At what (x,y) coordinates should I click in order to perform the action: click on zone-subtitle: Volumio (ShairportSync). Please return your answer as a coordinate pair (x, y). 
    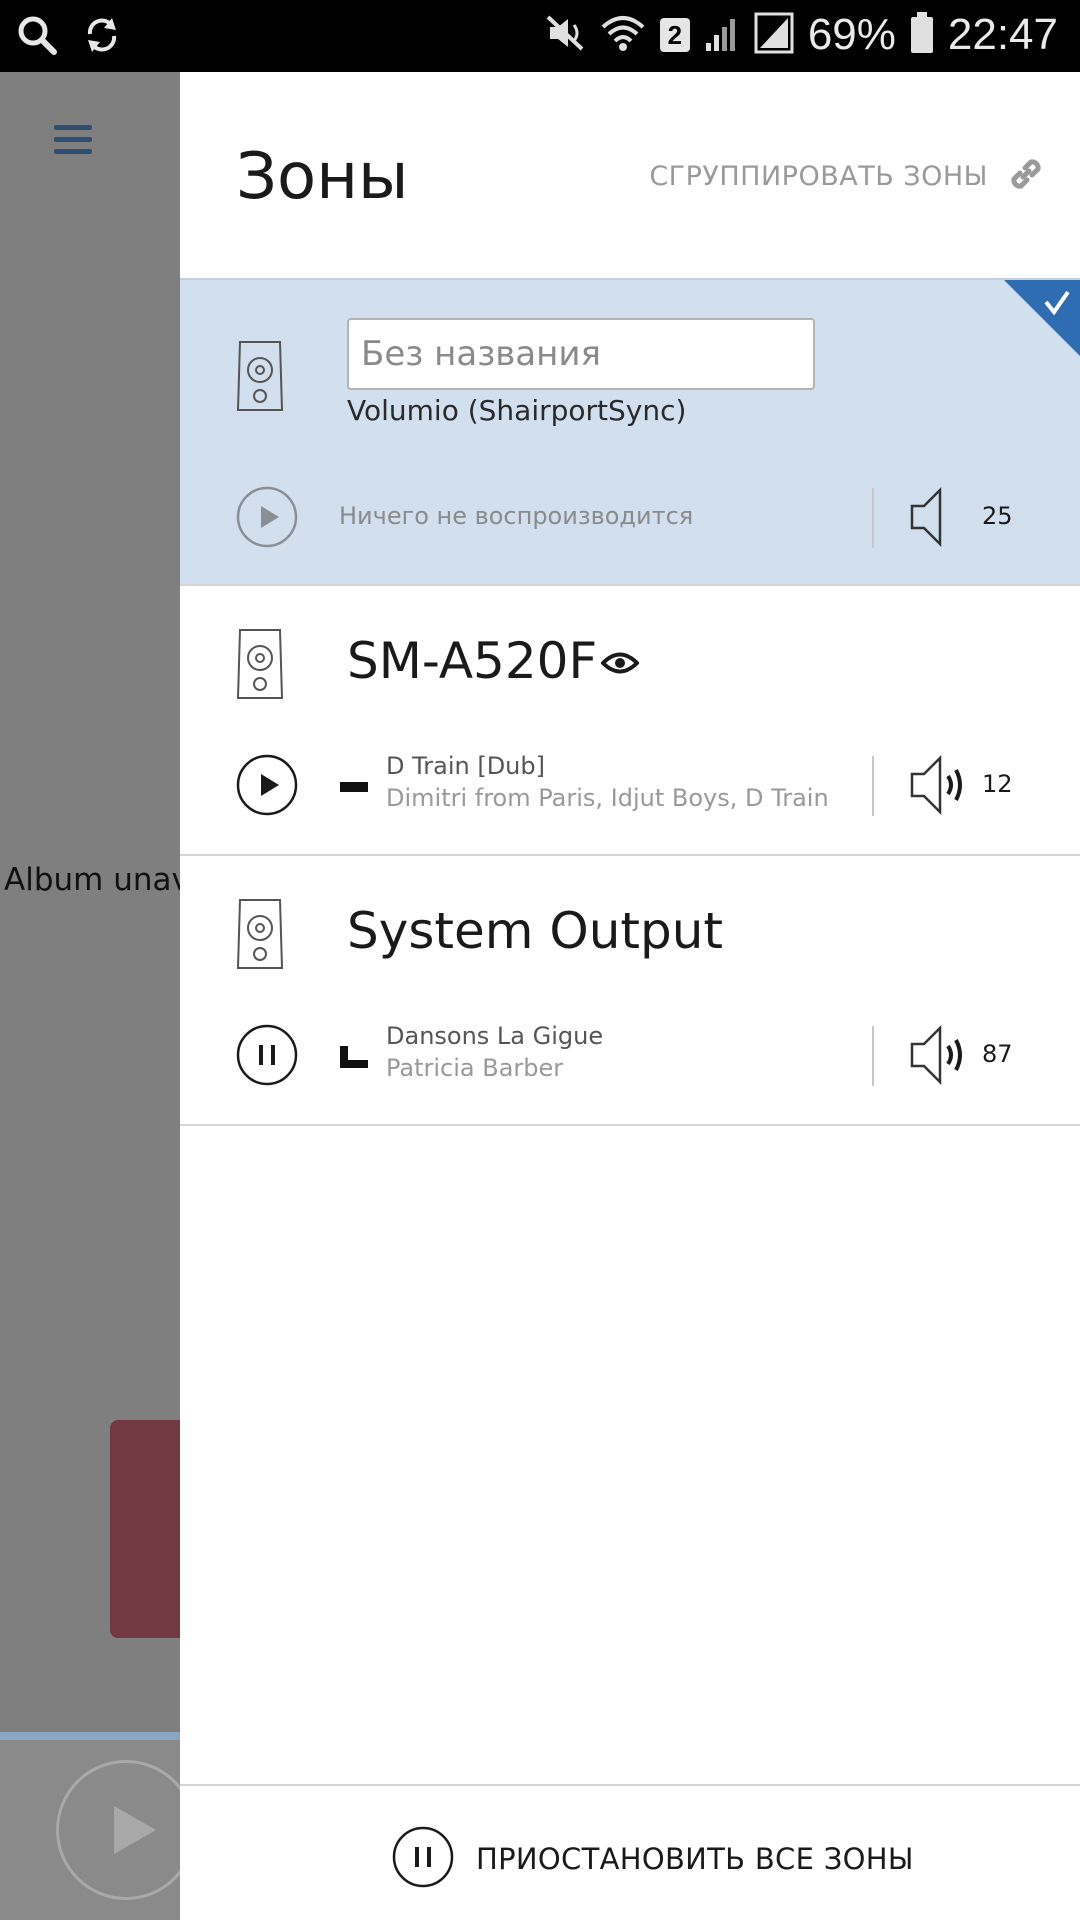
    Looking at the image, I should click on (517, 410).